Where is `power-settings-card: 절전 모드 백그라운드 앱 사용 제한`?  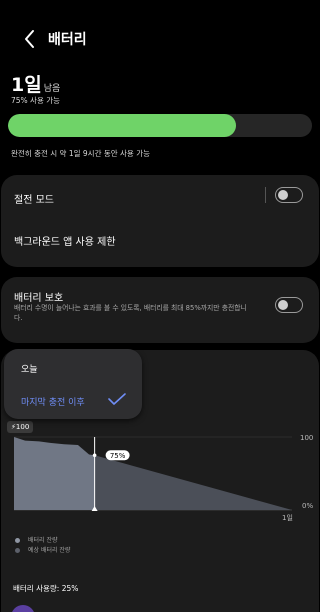
power-settings-card: 절전 모드 백그라운드 앱 사용 제한 is located at coordinates (160, 221).